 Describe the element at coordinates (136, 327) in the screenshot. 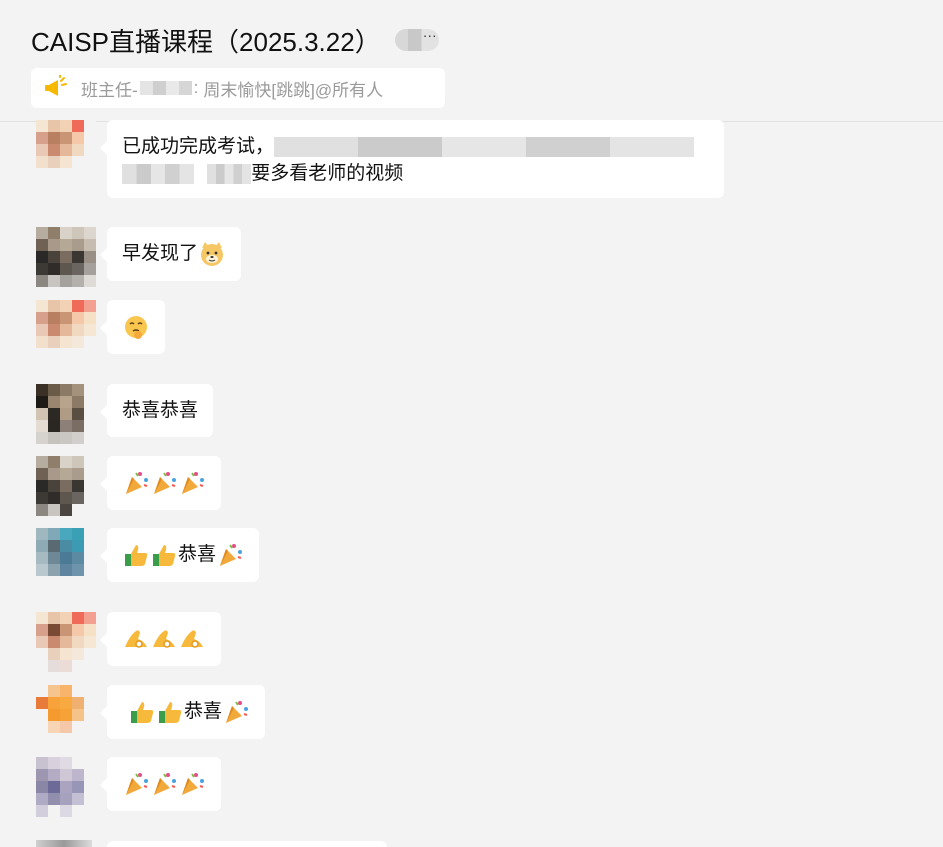

I see `thinking-emoji-icon` at that location.